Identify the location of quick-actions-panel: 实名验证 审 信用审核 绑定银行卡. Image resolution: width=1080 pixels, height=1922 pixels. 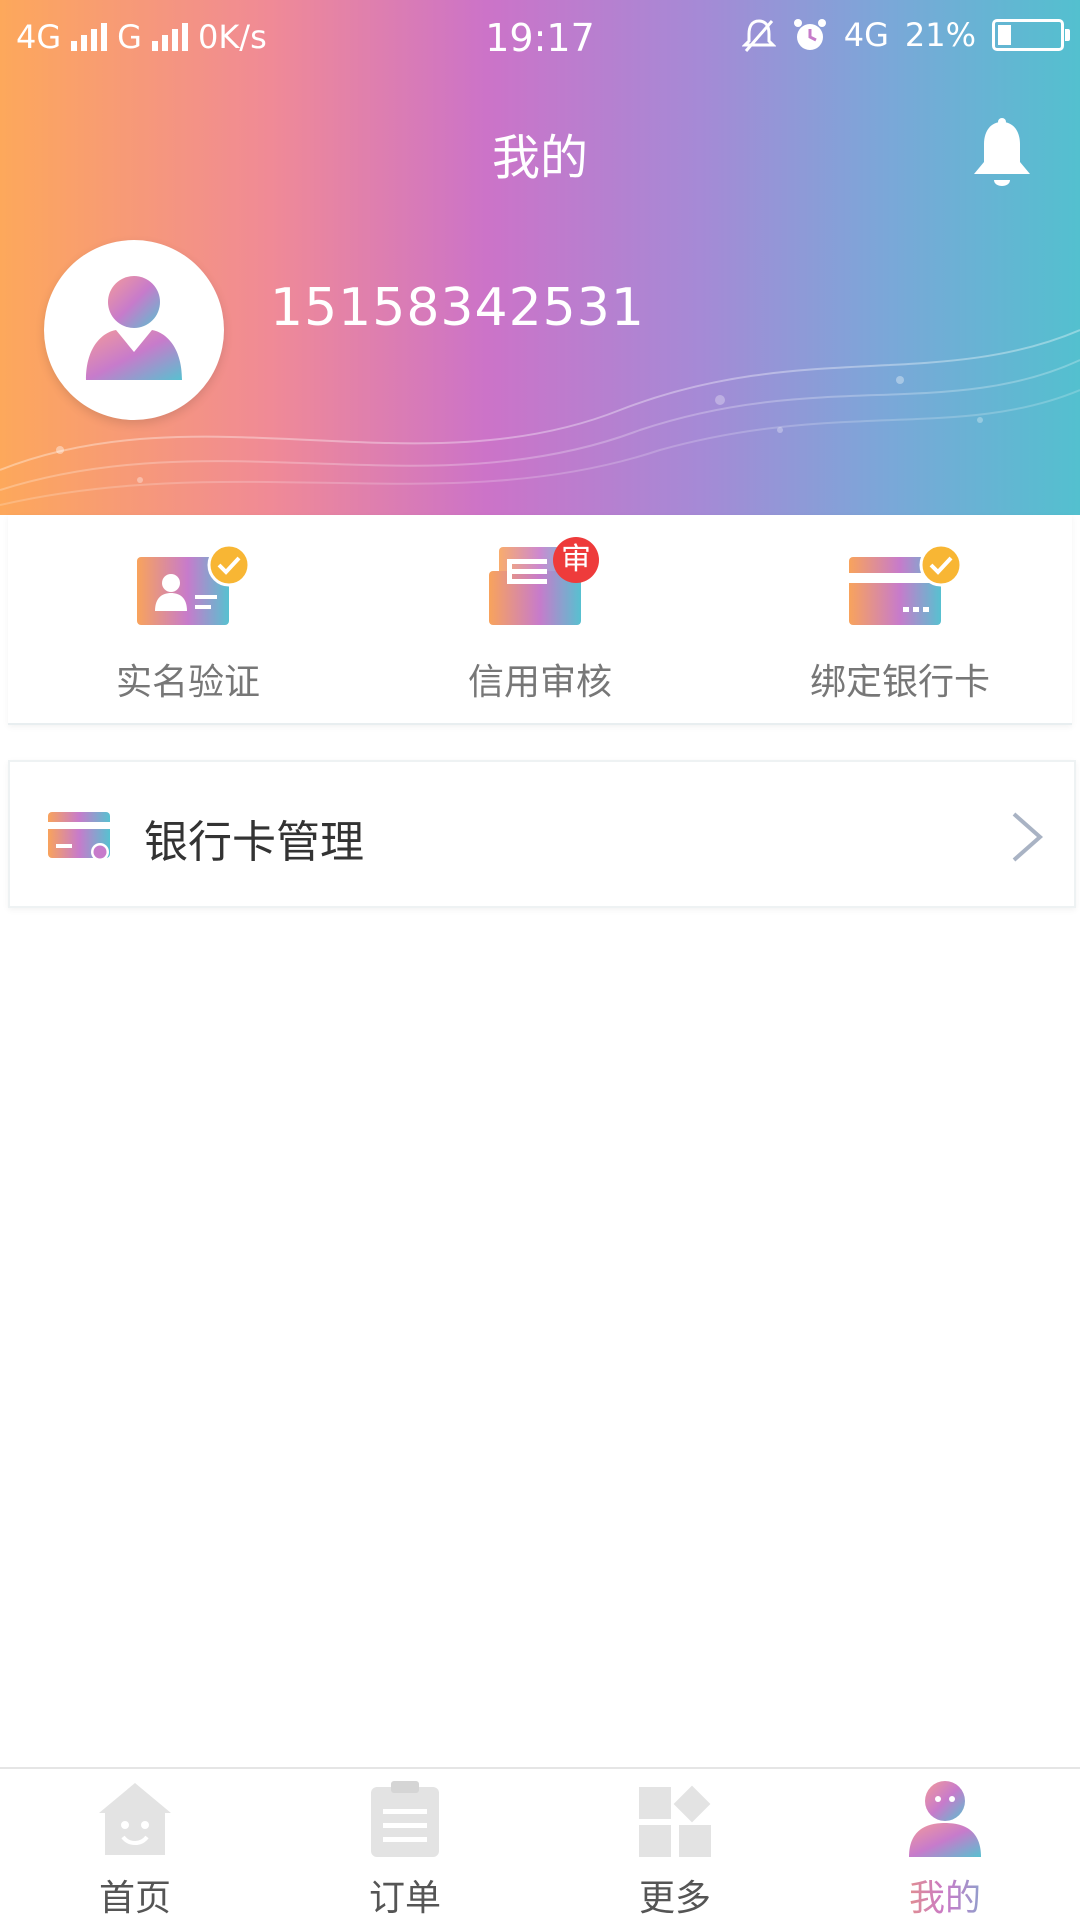
(540, 620).